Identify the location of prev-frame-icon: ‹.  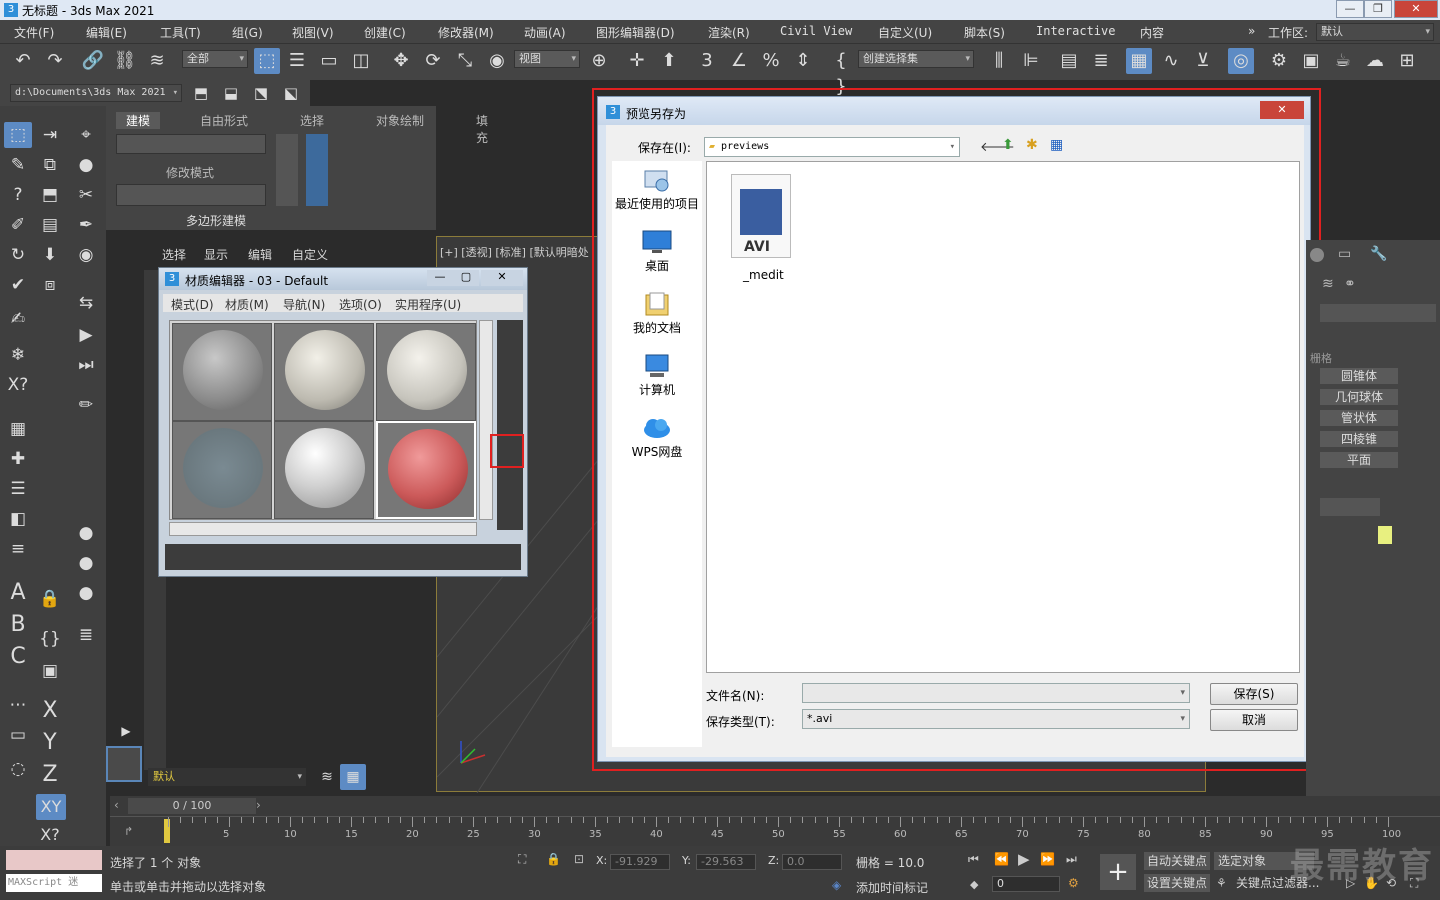
(116, 805).